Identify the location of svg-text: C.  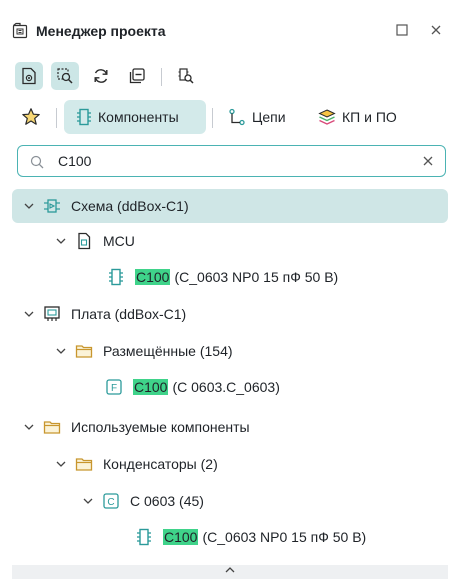
(110, 502).